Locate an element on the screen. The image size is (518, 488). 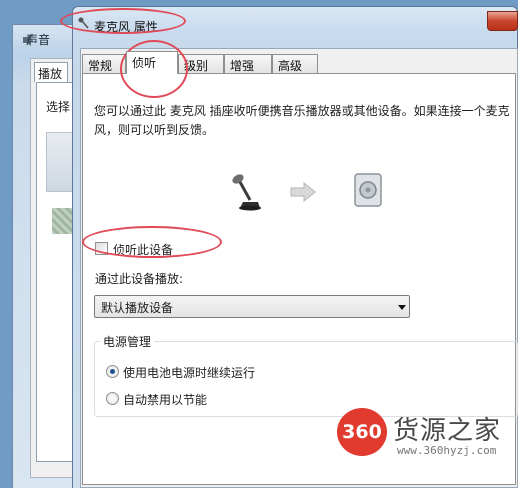
background-tab-playback: 播放 is located at coordinates (51, 72).